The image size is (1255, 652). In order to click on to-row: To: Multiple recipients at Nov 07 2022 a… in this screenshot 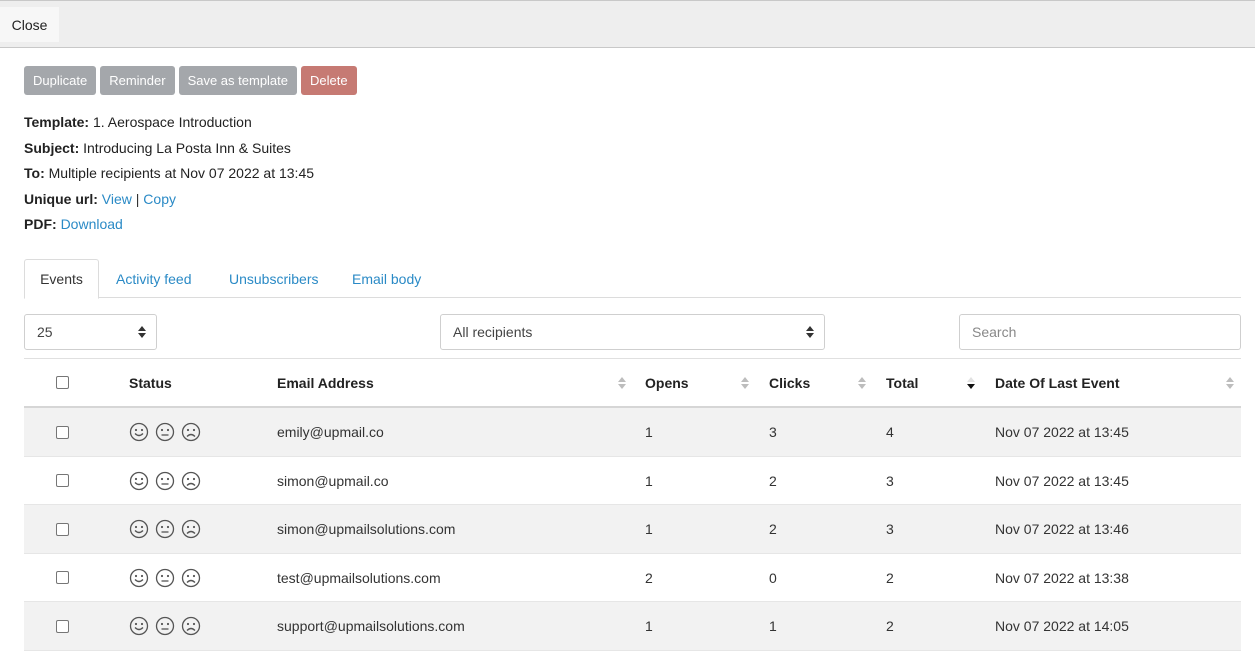, I will do `click(169, 177)`.